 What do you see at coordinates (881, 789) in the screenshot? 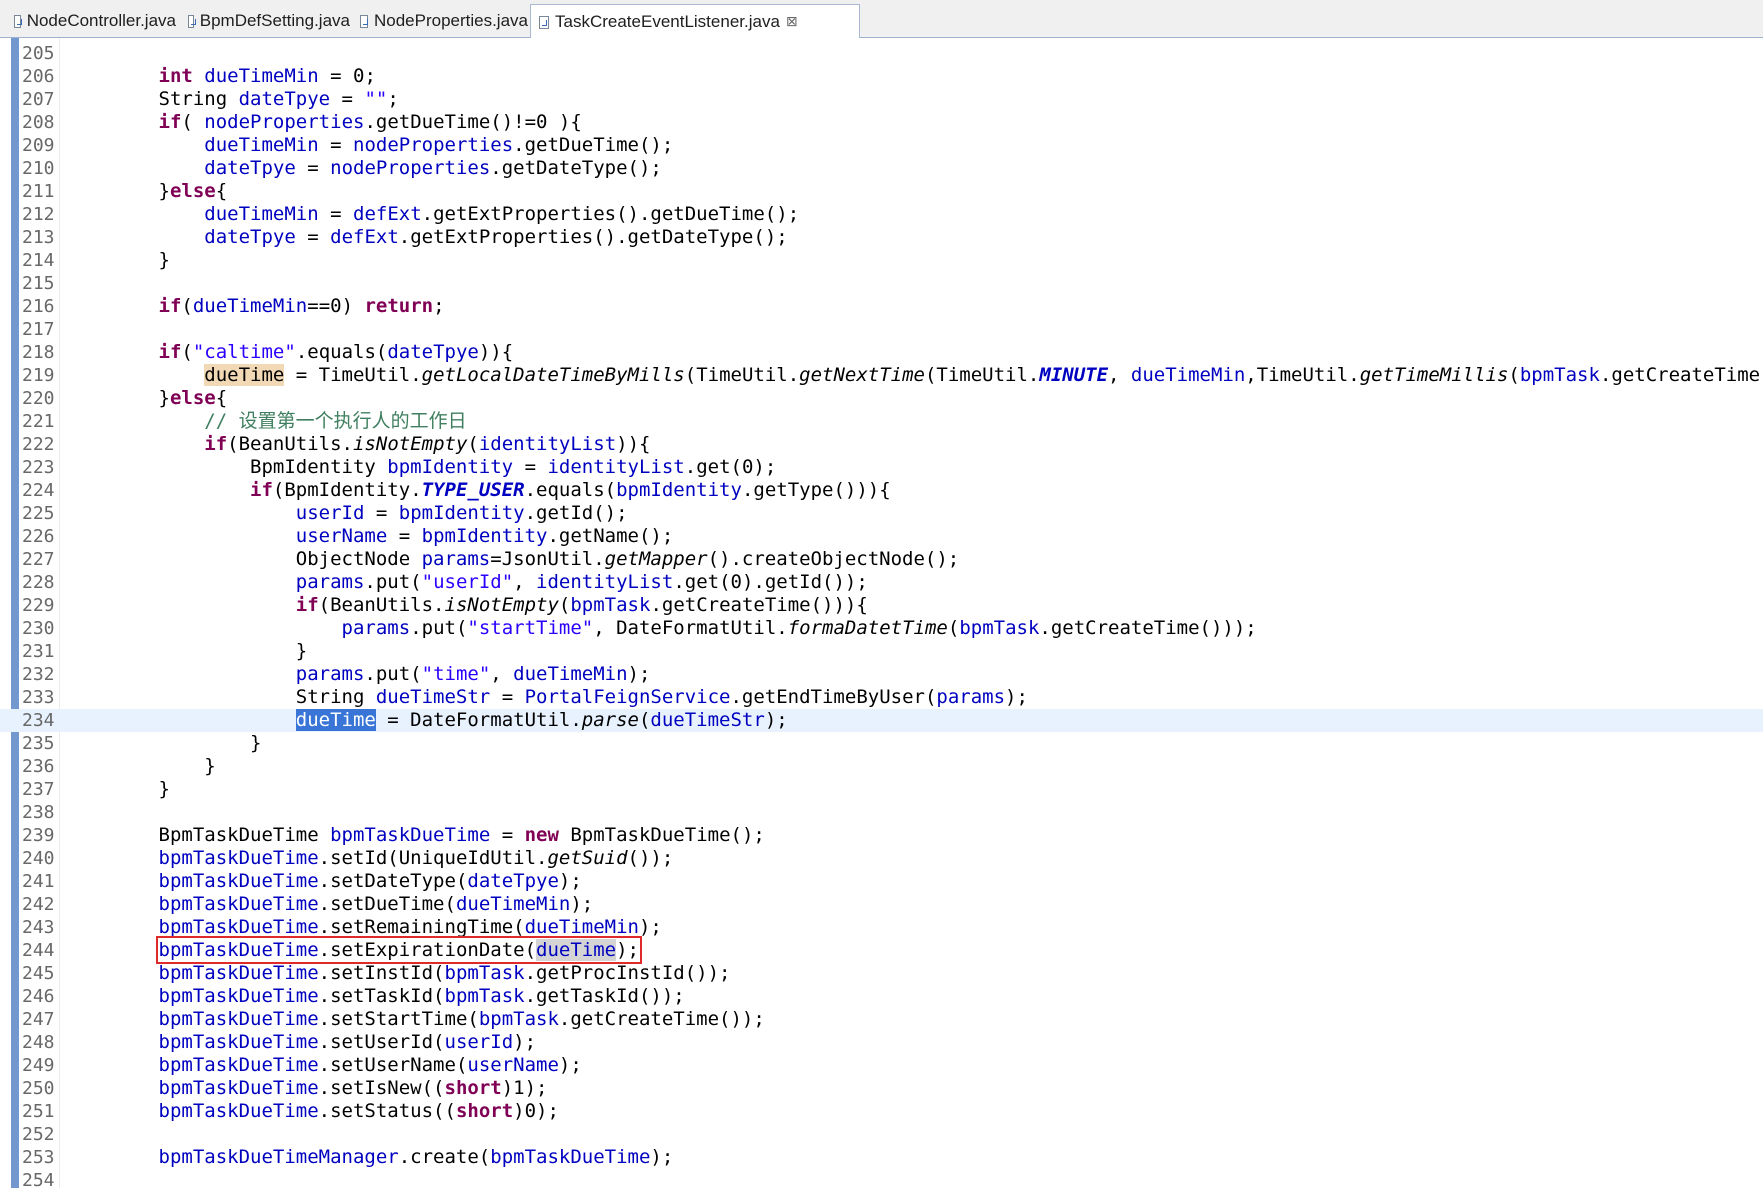
I see `code-line: 237 }` at bounding box center [881, 789].